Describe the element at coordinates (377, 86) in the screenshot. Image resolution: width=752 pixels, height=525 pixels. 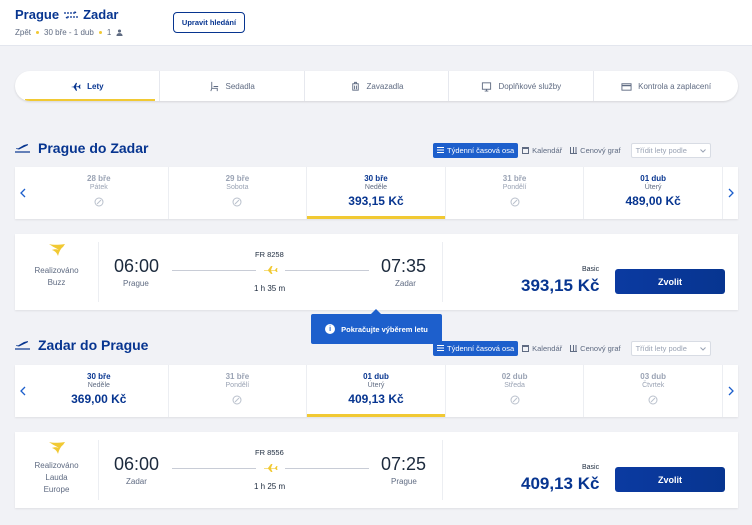
I see `step-luggage: Zavazadla` at that location.